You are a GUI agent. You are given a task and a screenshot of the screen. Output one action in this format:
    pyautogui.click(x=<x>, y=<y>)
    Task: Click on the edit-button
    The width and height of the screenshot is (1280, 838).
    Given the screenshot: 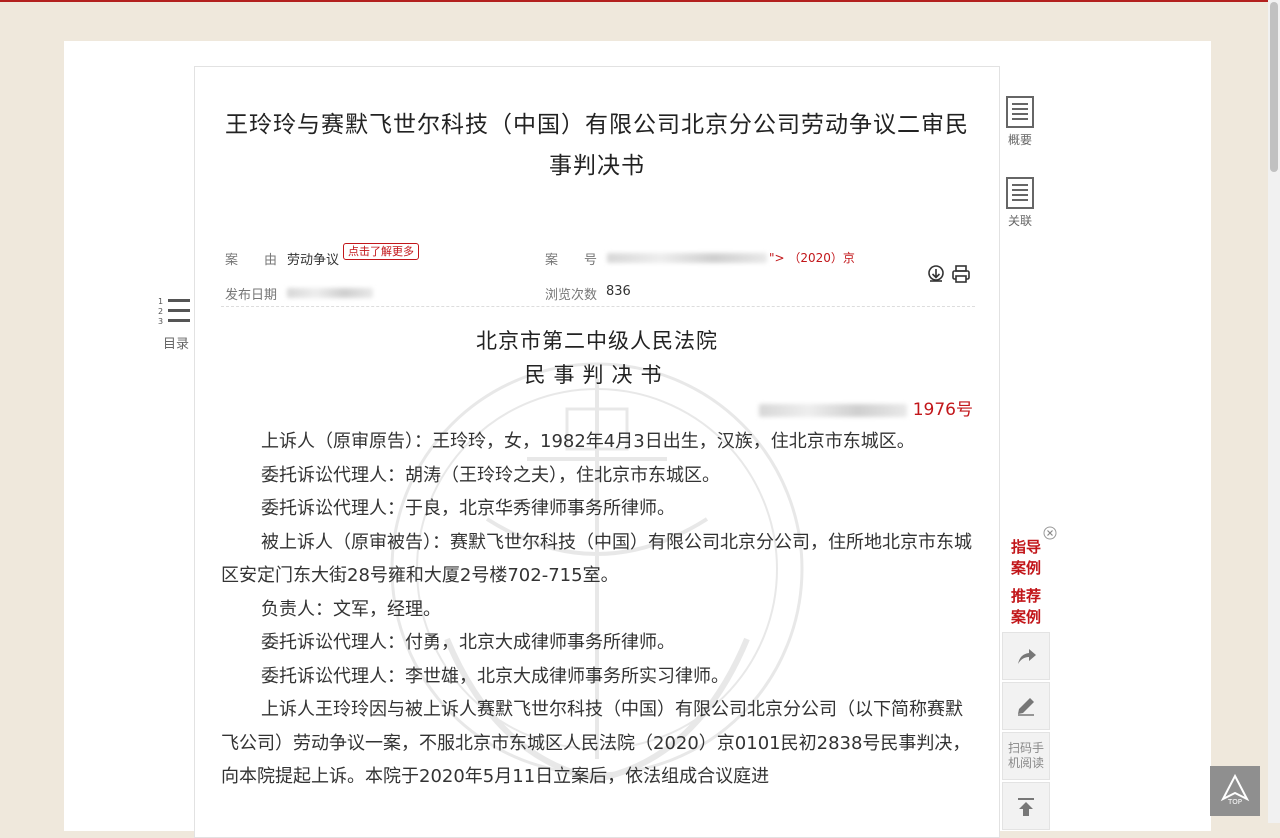 What is the action you would take?
    pyautogui.click(x=1026, y=706)
    